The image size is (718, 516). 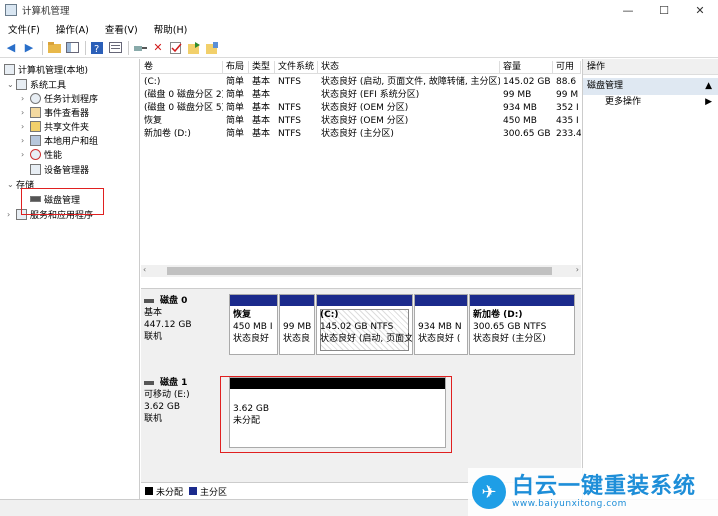 What do you see at coordinates (35, 98) in the screenshot?
I see `clock-icon` at bounding box center [35, 98].